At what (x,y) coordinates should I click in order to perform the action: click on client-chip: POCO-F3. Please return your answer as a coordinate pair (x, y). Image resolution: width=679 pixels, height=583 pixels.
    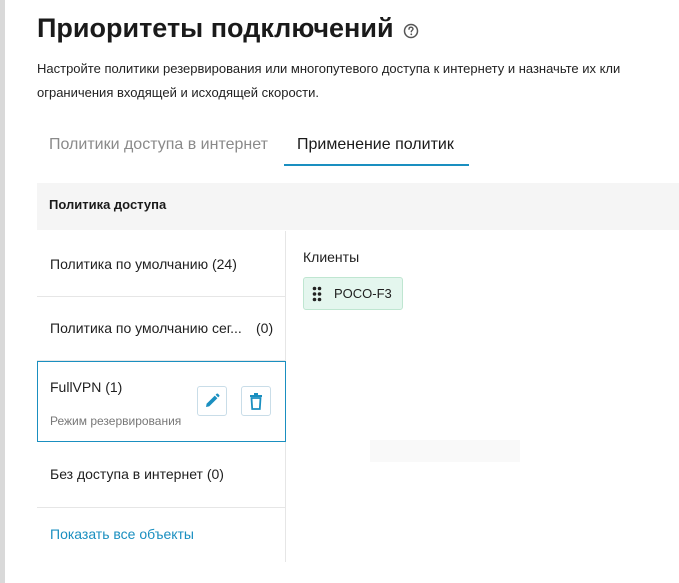
    Looking at the image, I should click on (353, 293).